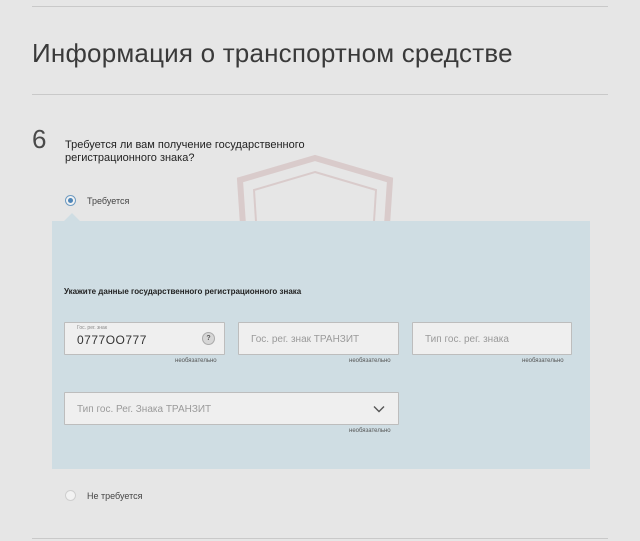 The image size is (640, 541). I want to click on plate-number-value: 0777ОО777, so click(112, 340).